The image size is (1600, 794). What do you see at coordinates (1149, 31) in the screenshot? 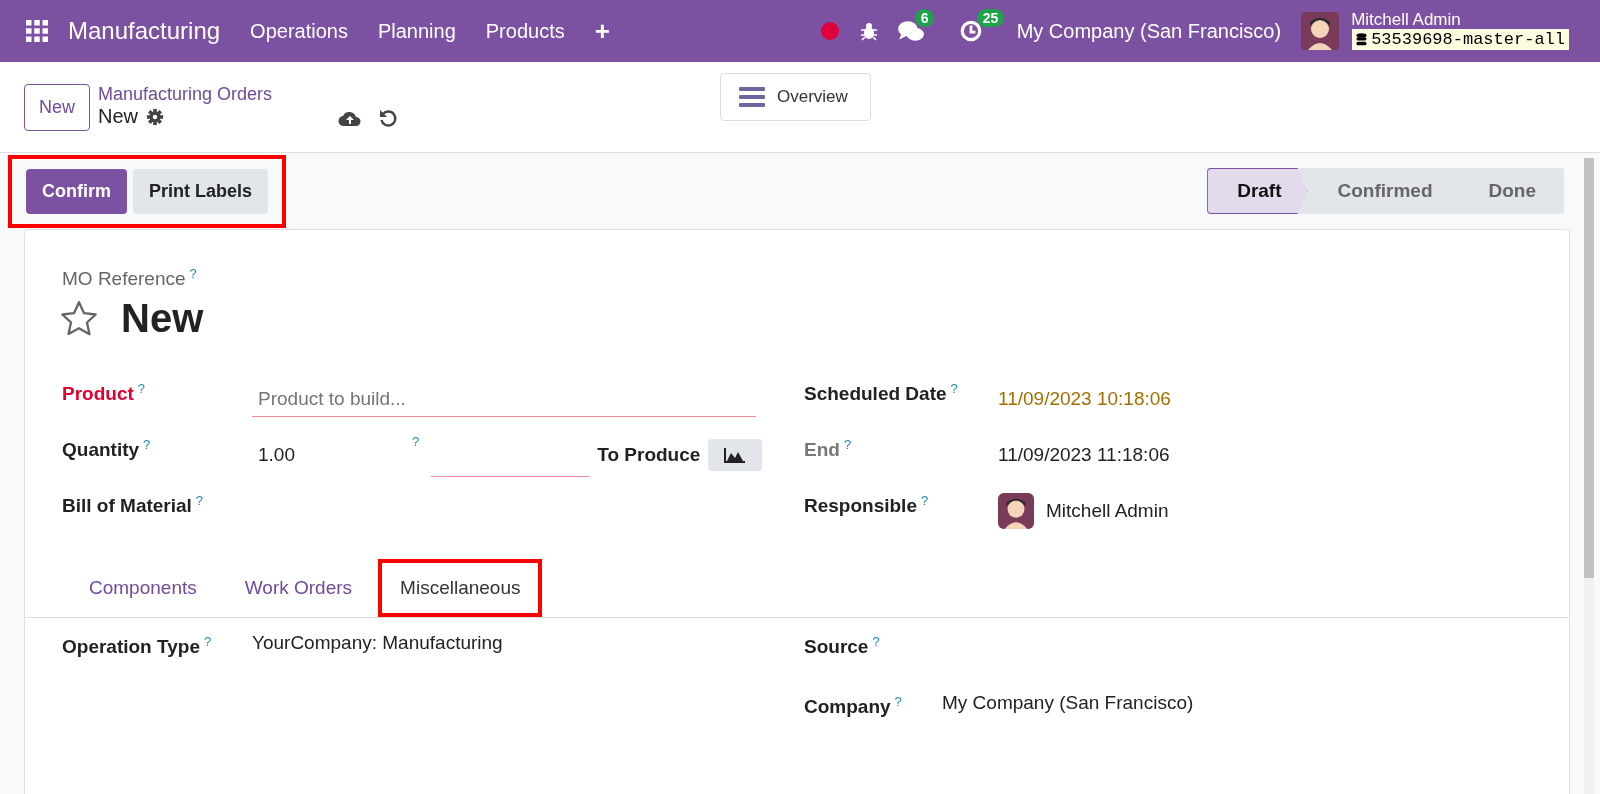
I see `company-switcher: My Company (San Francisco)` at bounding box center [1149, 31].